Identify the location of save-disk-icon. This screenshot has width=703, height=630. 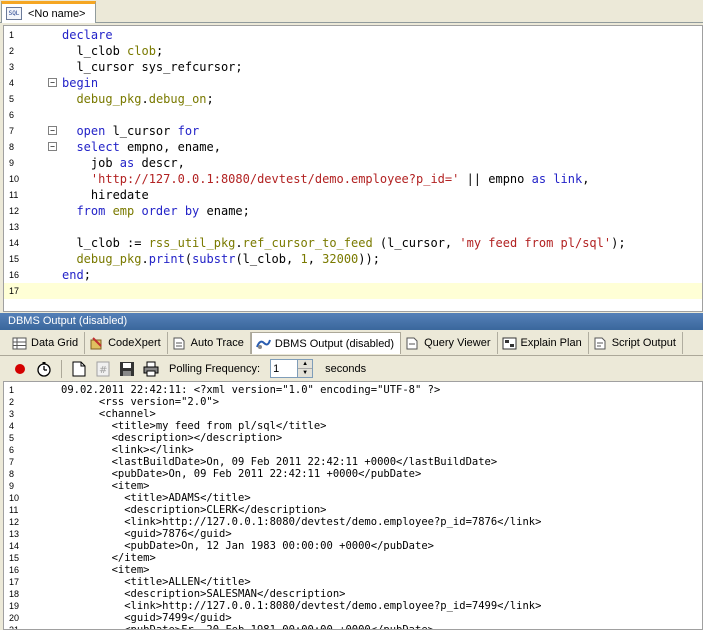
(127, 368).